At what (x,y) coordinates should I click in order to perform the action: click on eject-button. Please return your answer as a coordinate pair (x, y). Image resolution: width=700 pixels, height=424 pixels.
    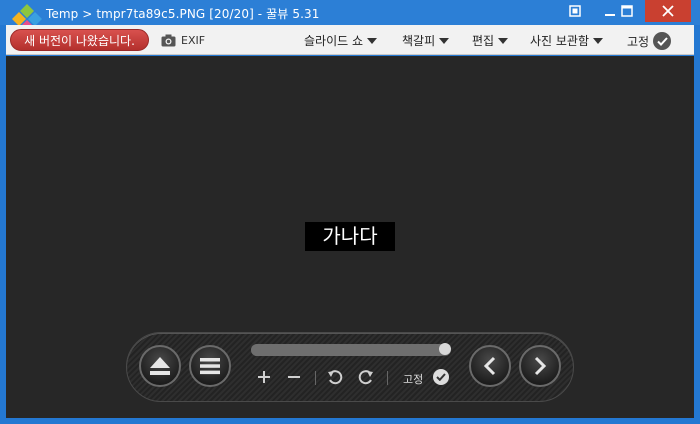
    Looking at the image, I should click on (160, 366).